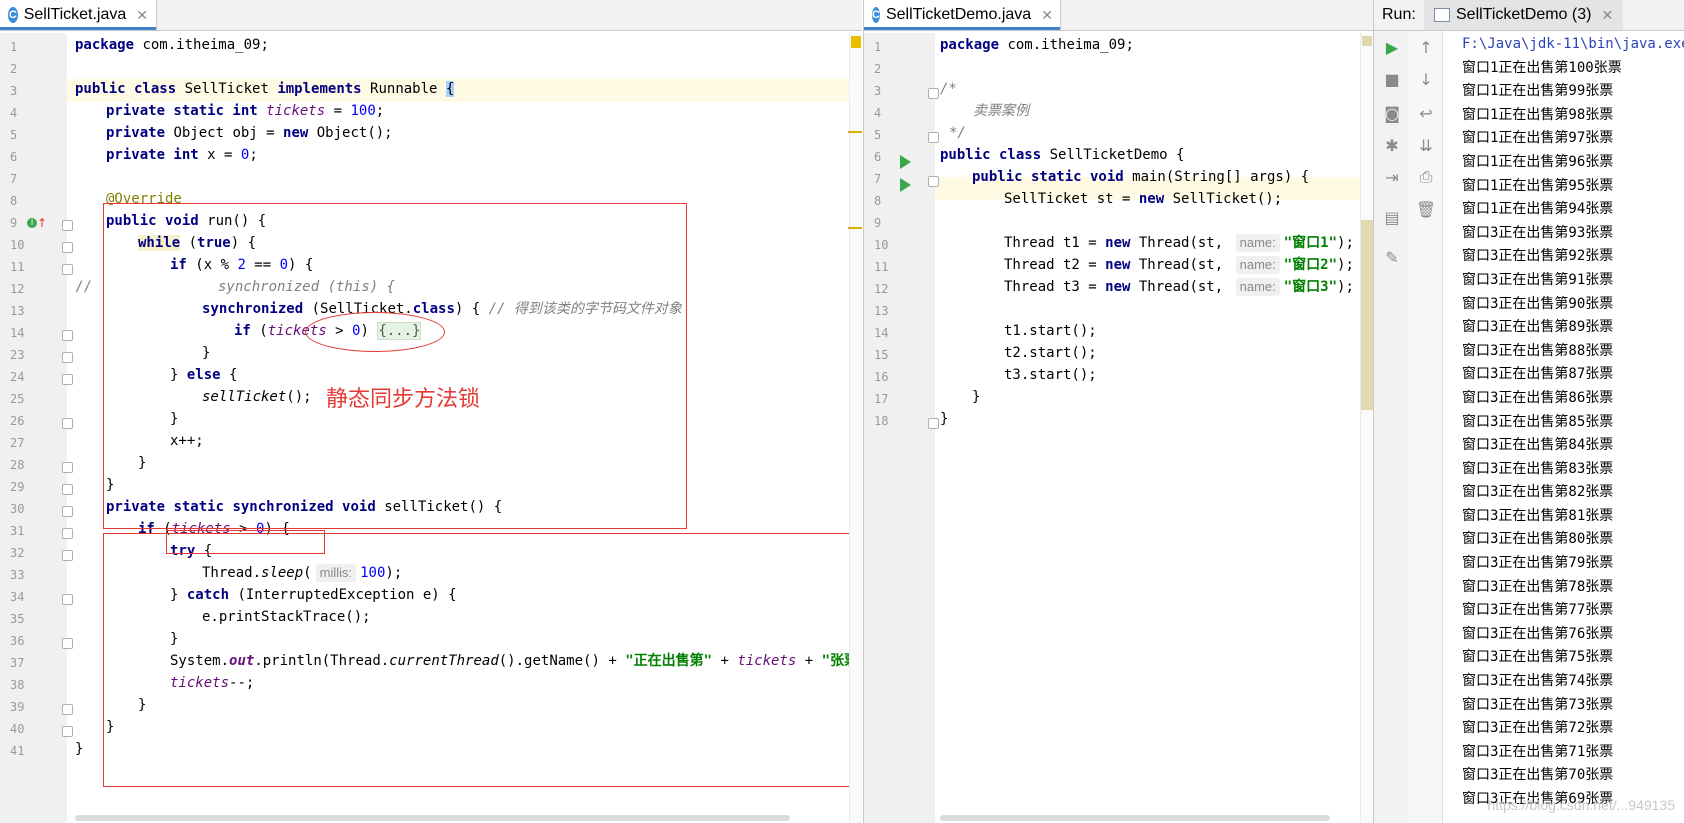  Describe the element at coordinates (186, 221) in the screenshot. I see `code-line-9: public void run() {` at that location.